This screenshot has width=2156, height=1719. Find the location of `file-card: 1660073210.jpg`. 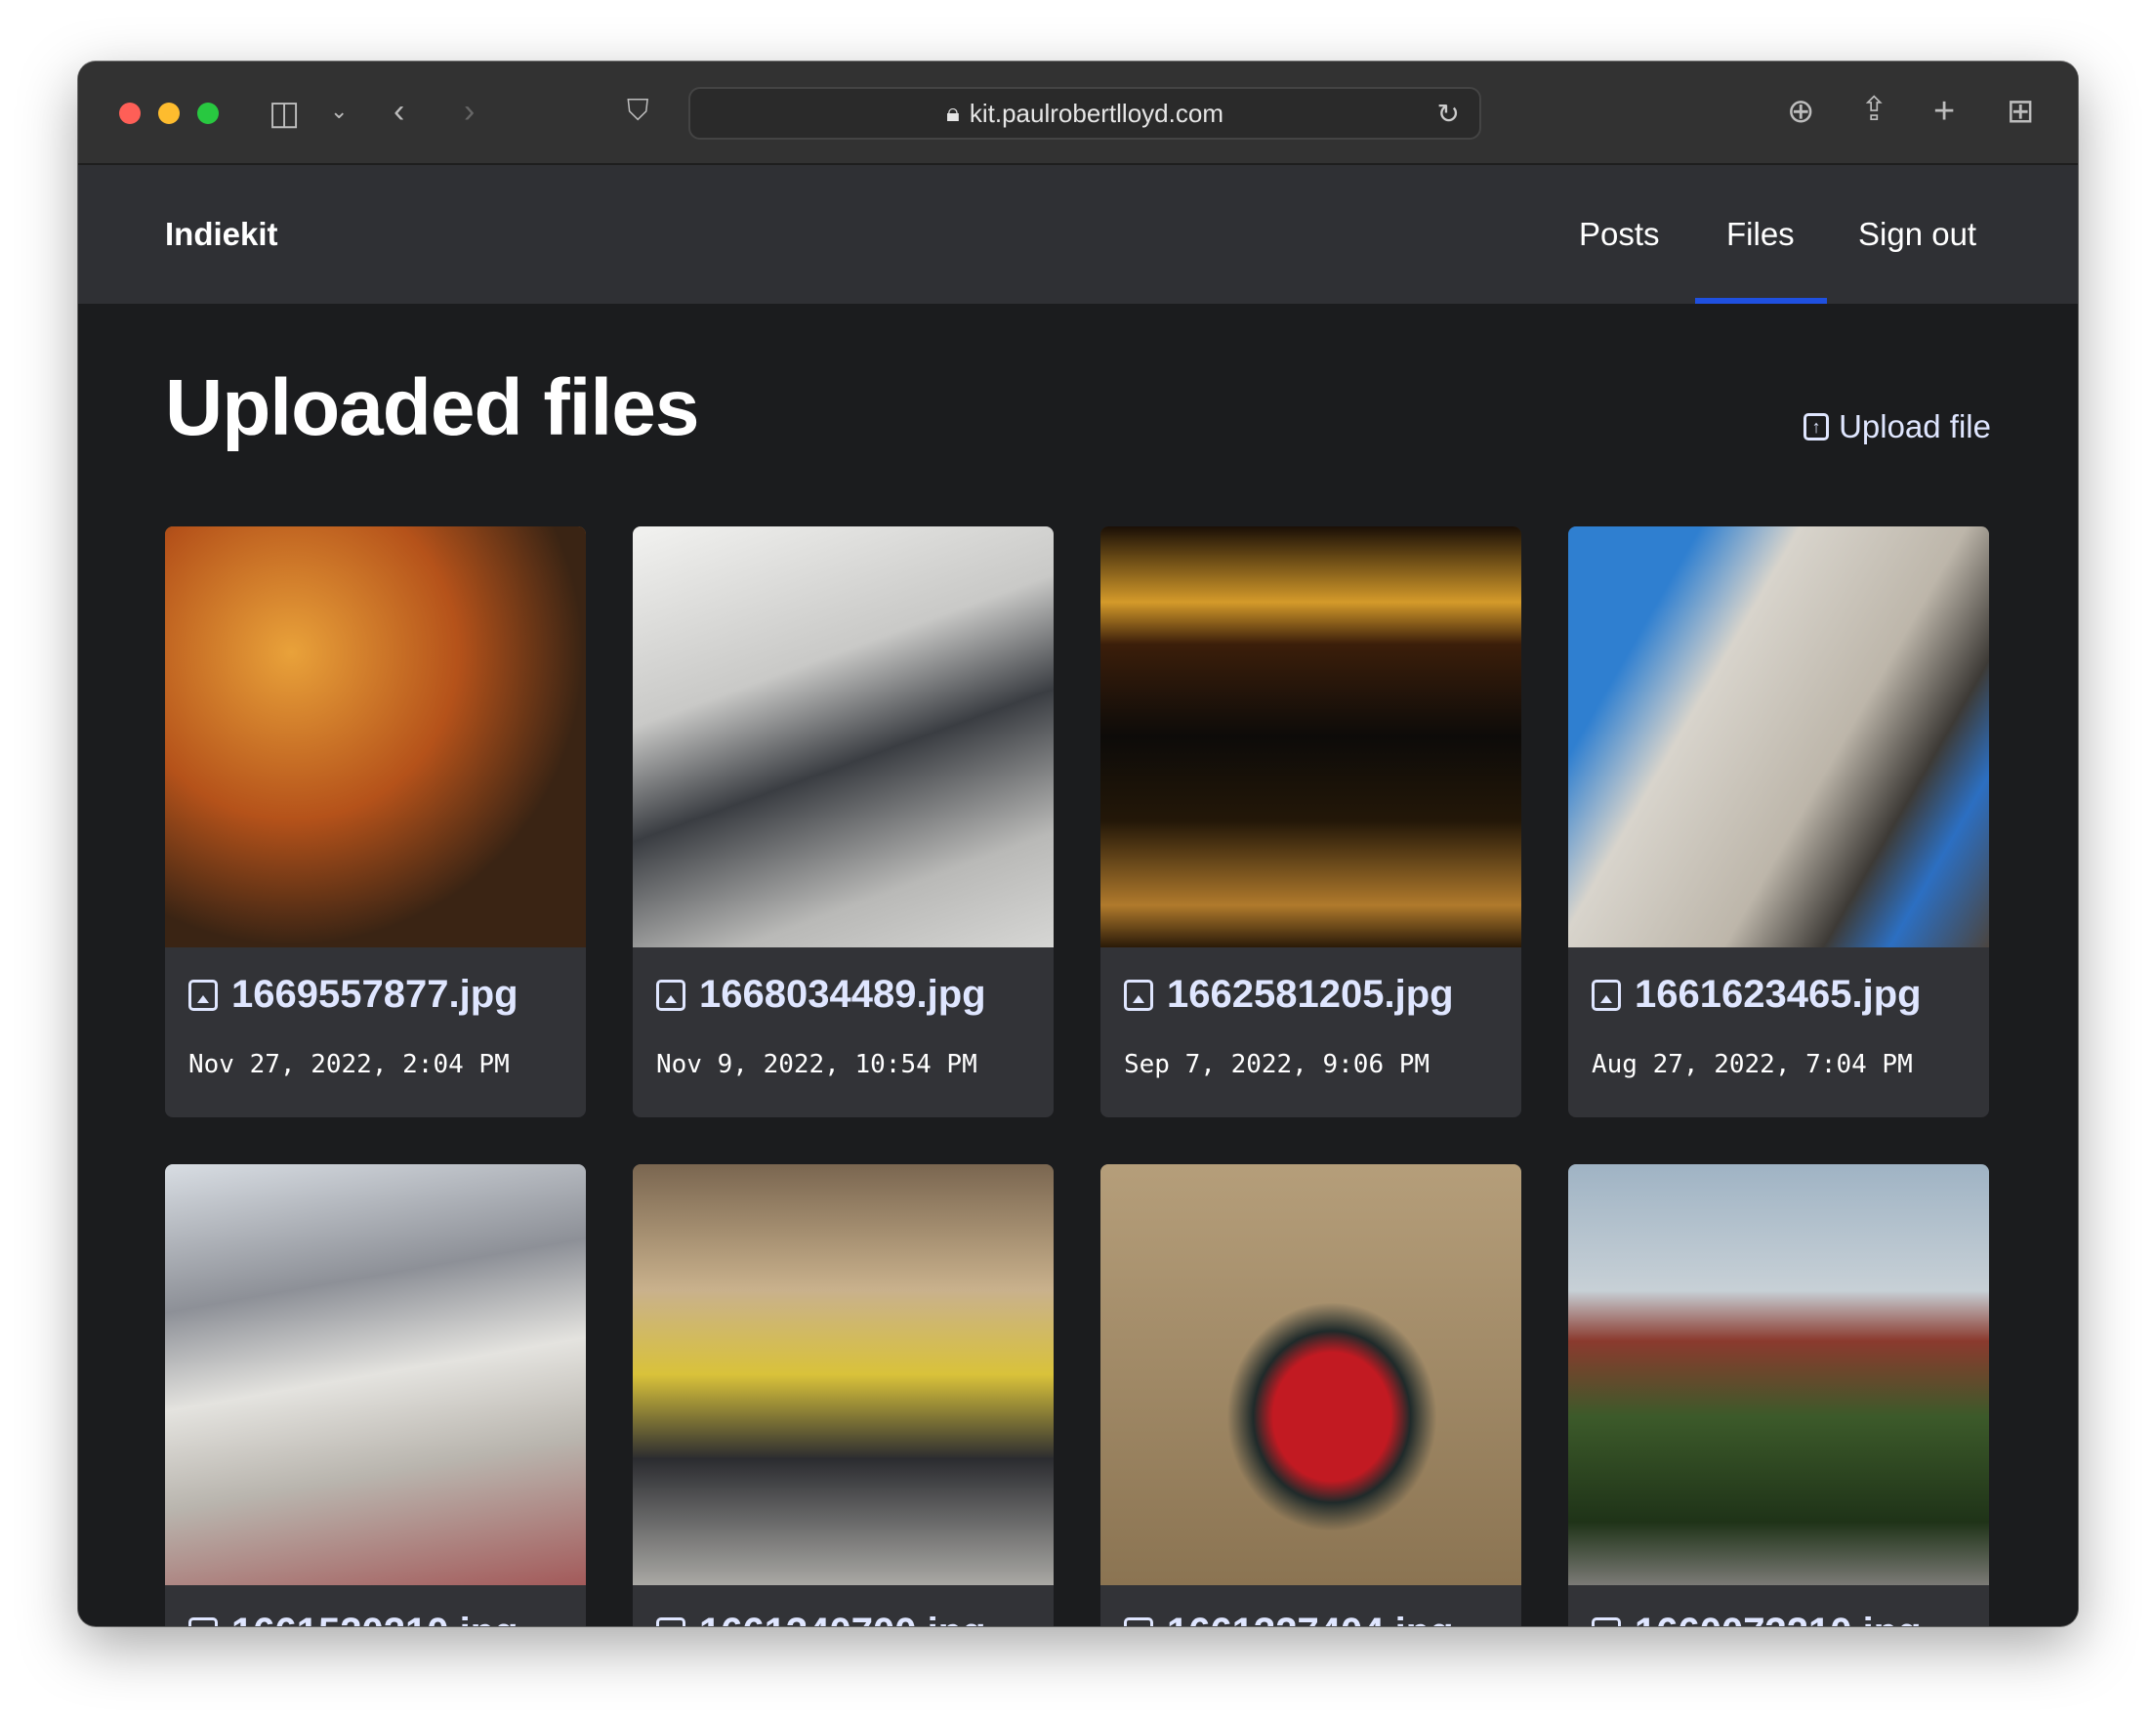

file-card: 1660073210.jpg is located at coordinates (1779, 1395).